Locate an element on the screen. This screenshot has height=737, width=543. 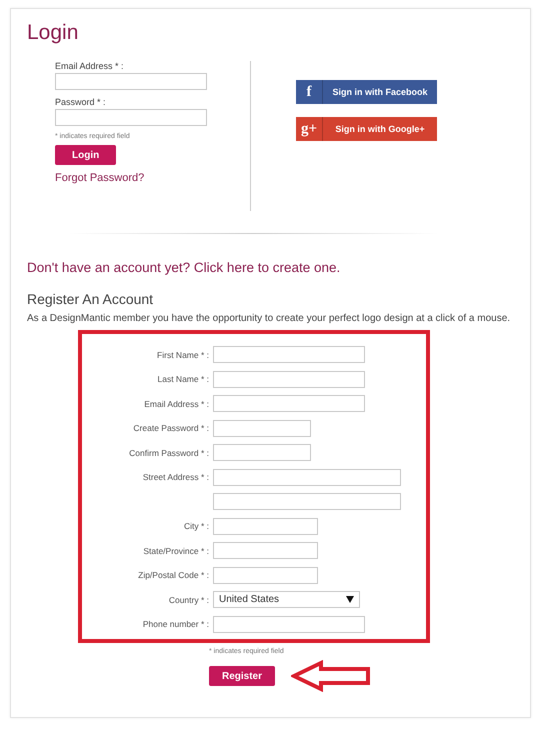
intro-text: As a DesignMantic member you have the opportunity to create your perfect logo design at a click of a mouse. is located at coordinates (269, 319).